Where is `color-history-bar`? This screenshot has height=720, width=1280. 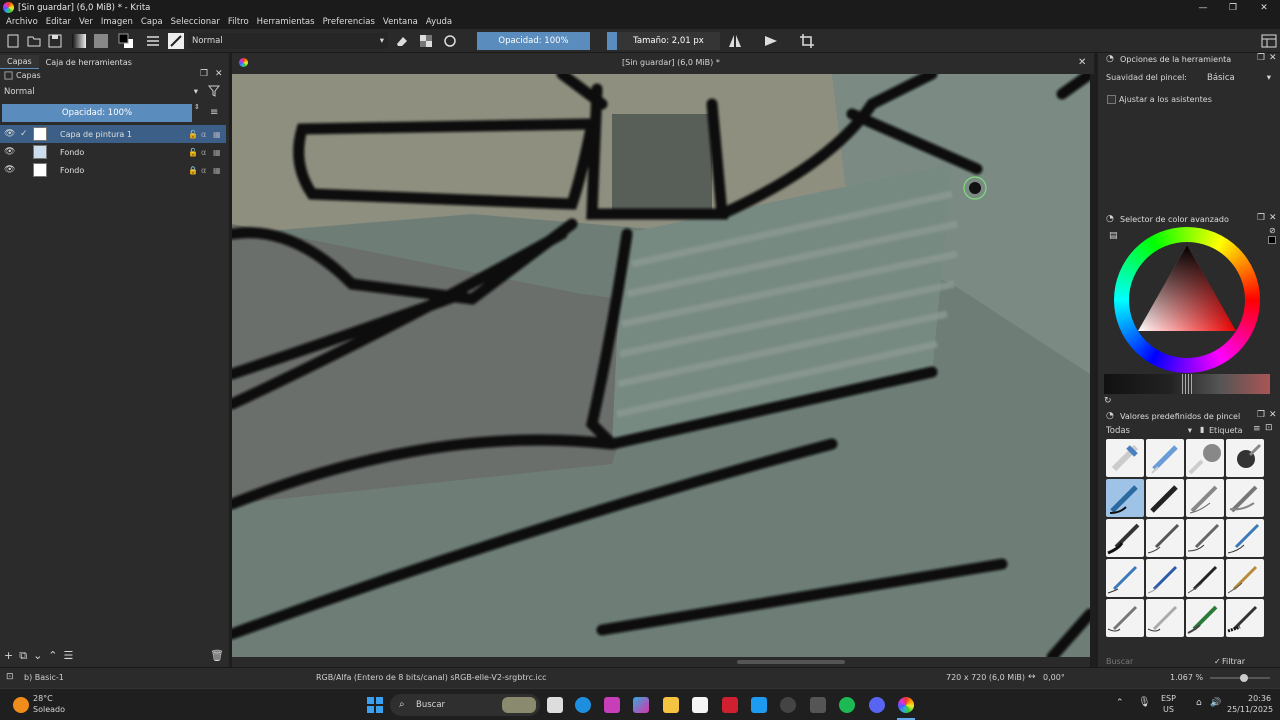 color-history-bar is located at coordinates (1187, 384).